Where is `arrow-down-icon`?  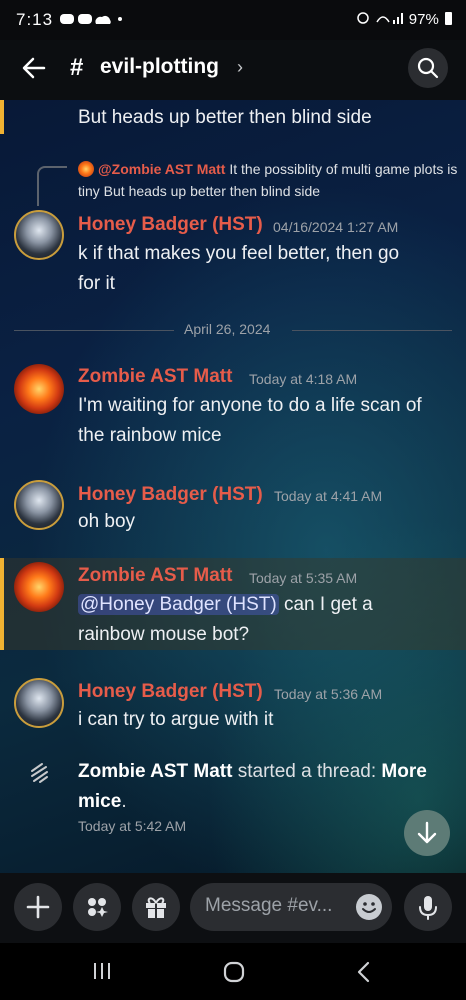 arrow-down-icon is located at coordinates (427, 832).